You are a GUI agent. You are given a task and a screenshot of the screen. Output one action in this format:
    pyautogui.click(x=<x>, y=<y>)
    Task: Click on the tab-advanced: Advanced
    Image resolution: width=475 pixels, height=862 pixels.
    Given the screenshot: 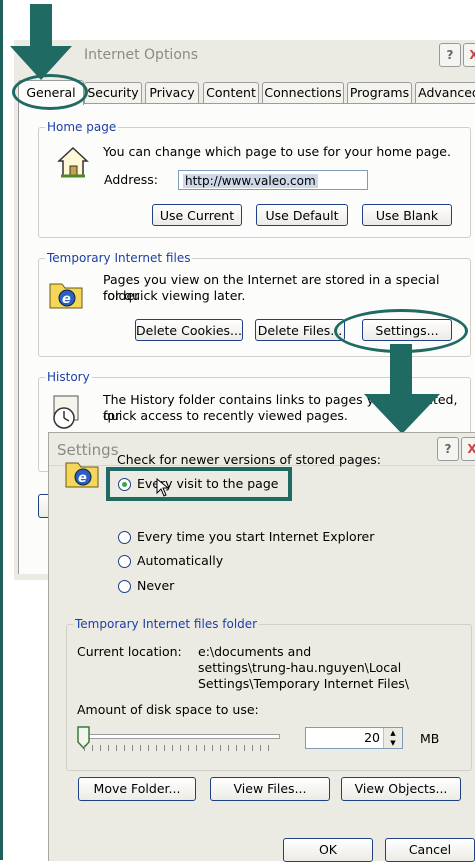 What is the action you would take?
    pyautogui.click(x=445, y=92)
    